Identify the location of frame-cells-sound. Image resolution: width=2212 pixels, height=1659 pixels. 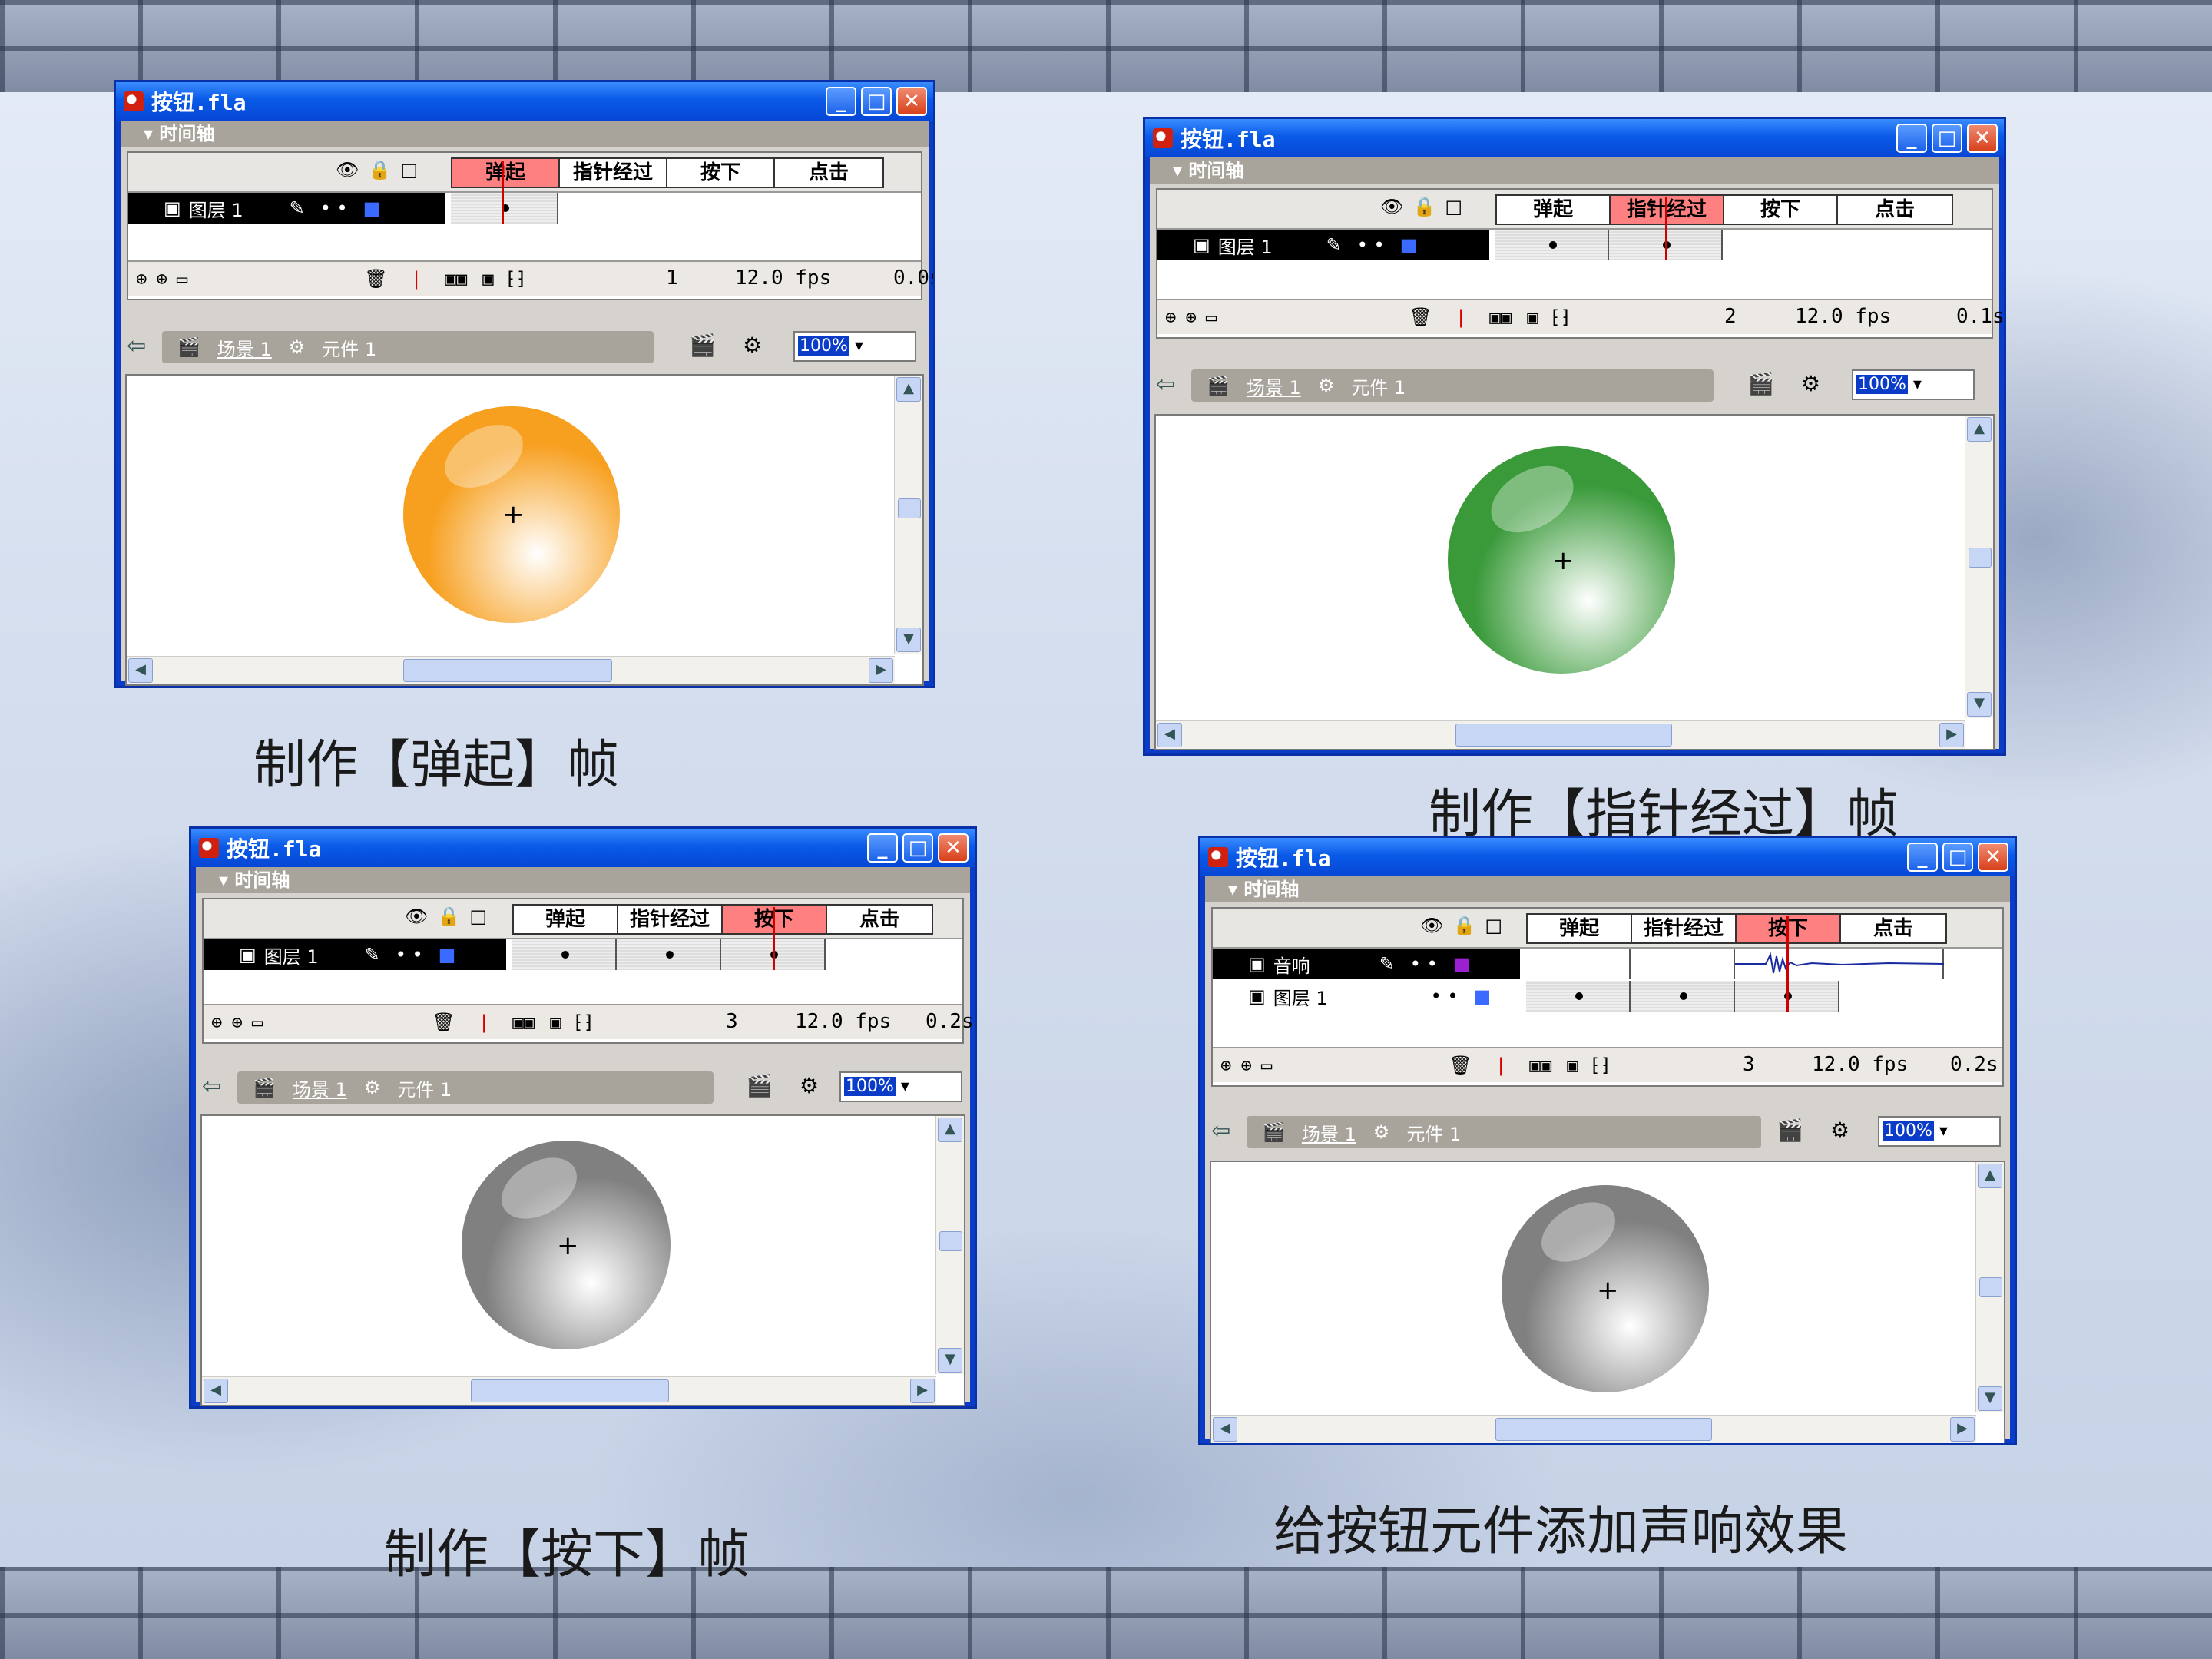
(1735, 964).